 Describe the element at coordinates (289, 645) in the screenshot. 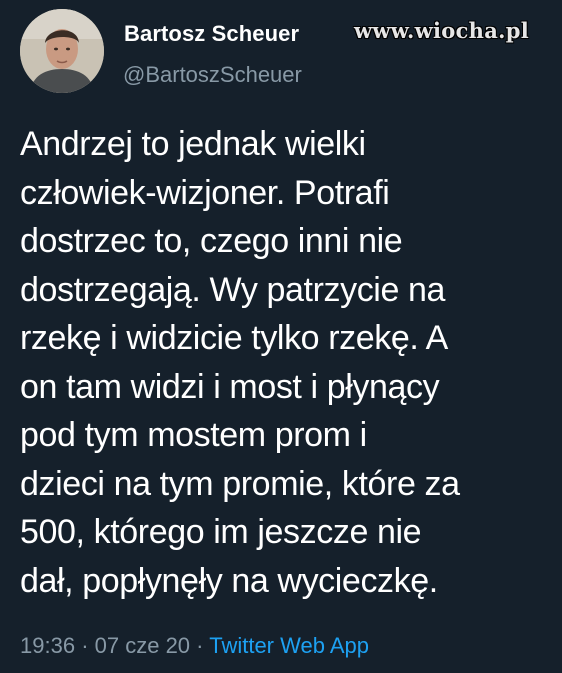

I see `tweet-source-link: Twitter Web App` at that location.